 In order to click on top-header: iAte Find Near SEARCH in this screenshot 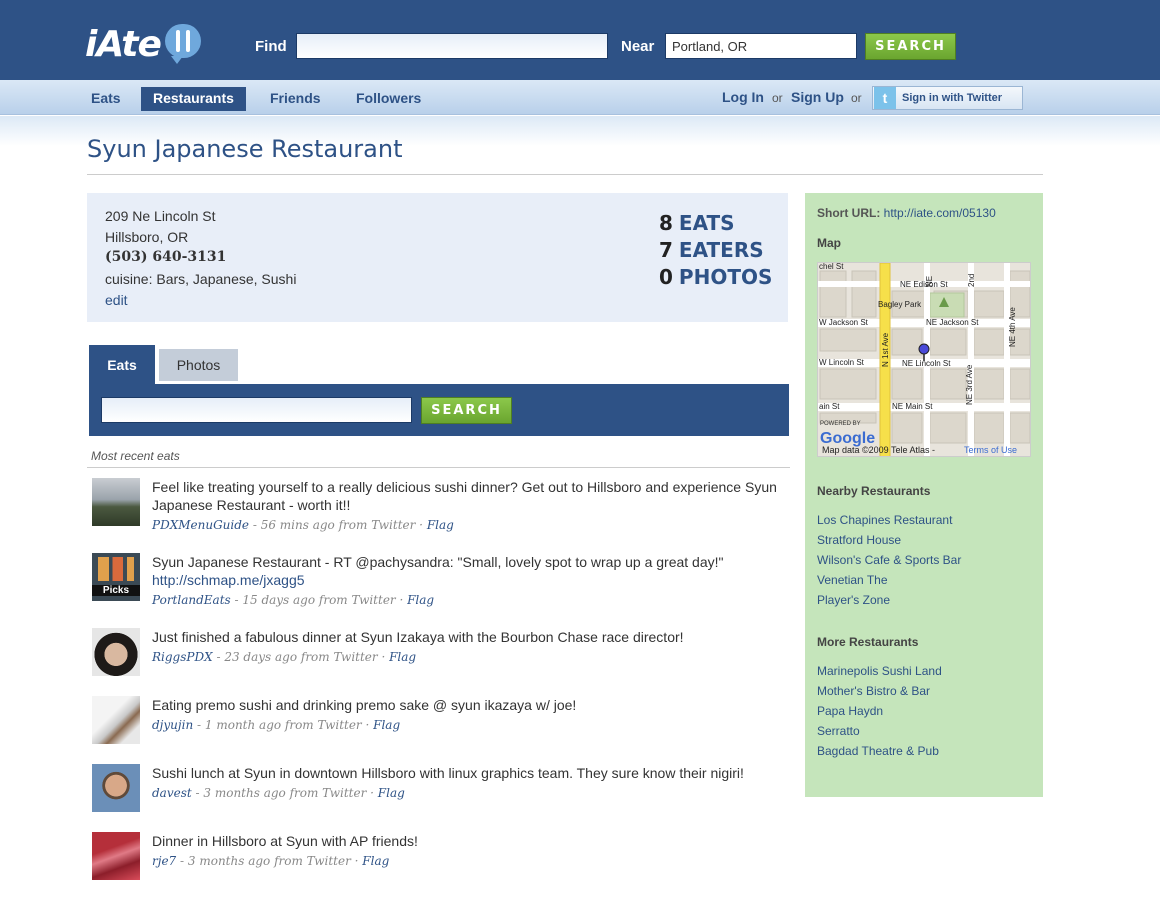, I will do `click(580, 40)`.